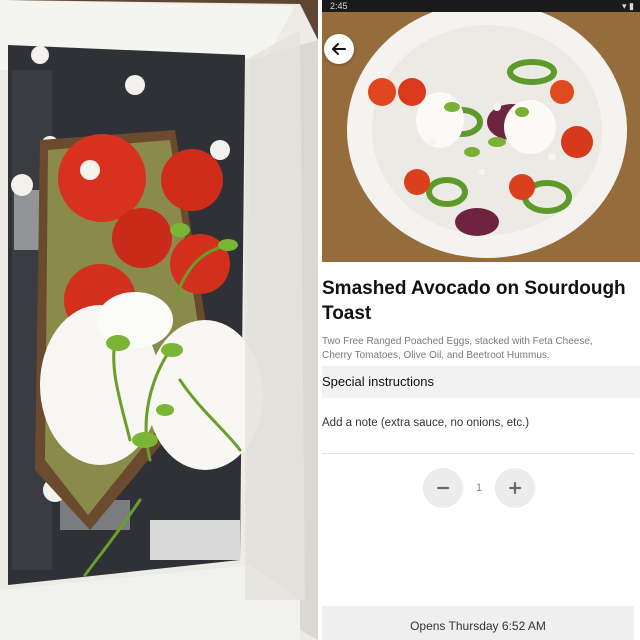 The height and width of the screenshot is (640, 640). Describe the element at coordinates (339, 6) in the screenshot. I see `status-time: 2:45` at that location.